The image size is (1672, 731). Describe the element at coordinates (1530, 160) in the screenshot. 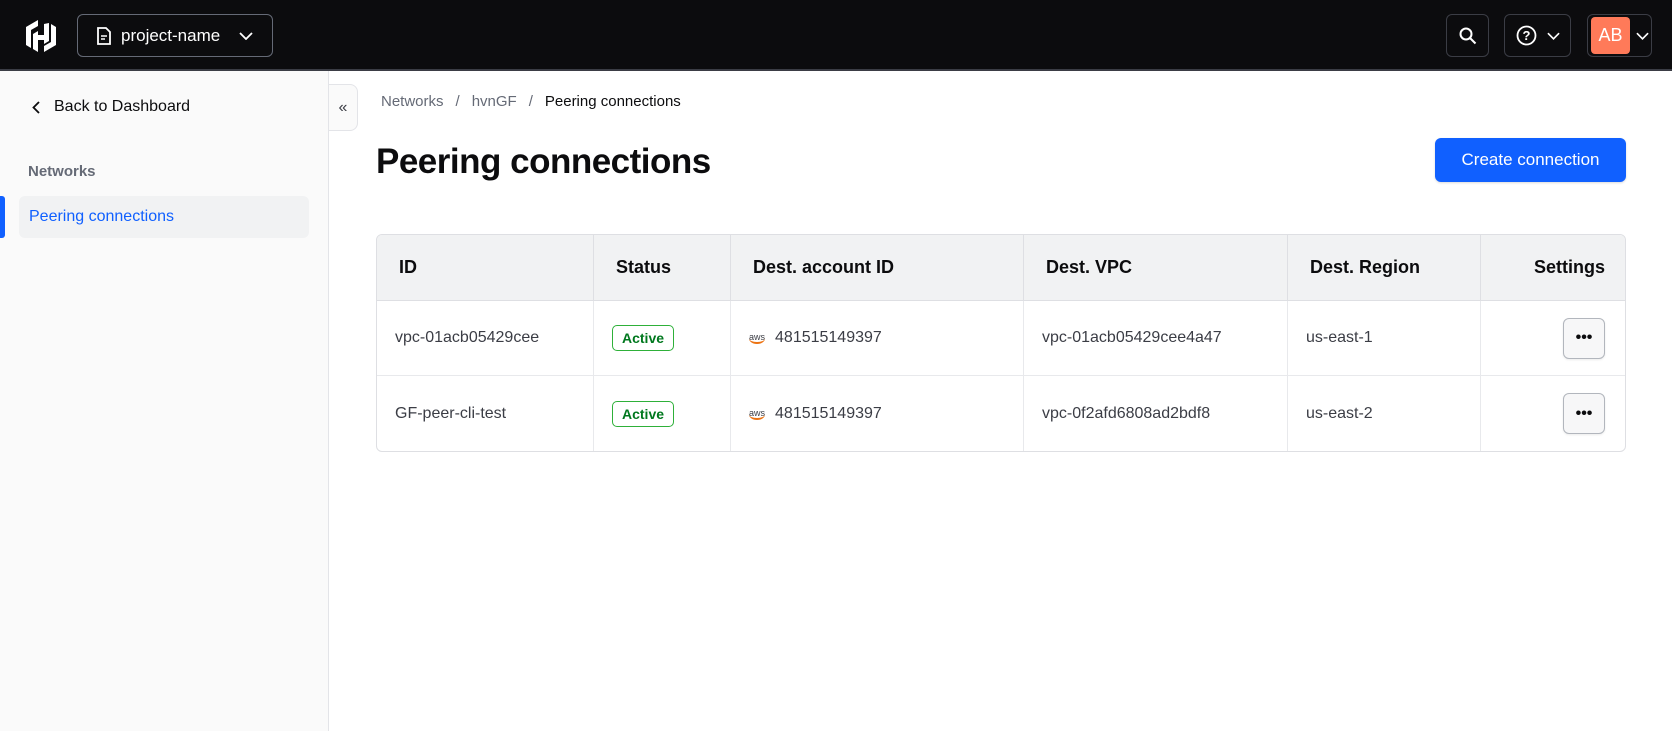

I see `create-connection-button: Create connection` at that location.